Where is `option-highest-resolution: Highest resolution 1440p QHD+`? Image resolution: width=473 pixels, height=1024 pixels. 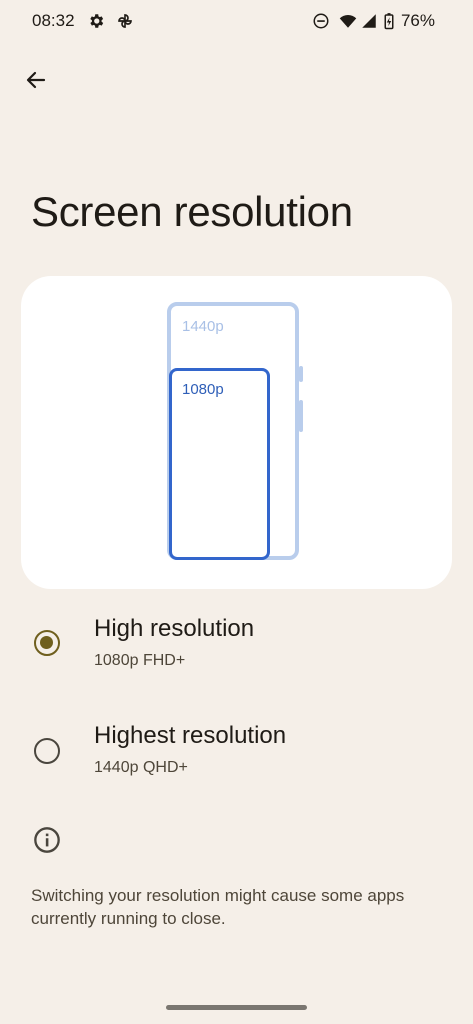 option-highest-resolution: Highest resolution 1440p QHD+ is located at coordinates (236, 751).